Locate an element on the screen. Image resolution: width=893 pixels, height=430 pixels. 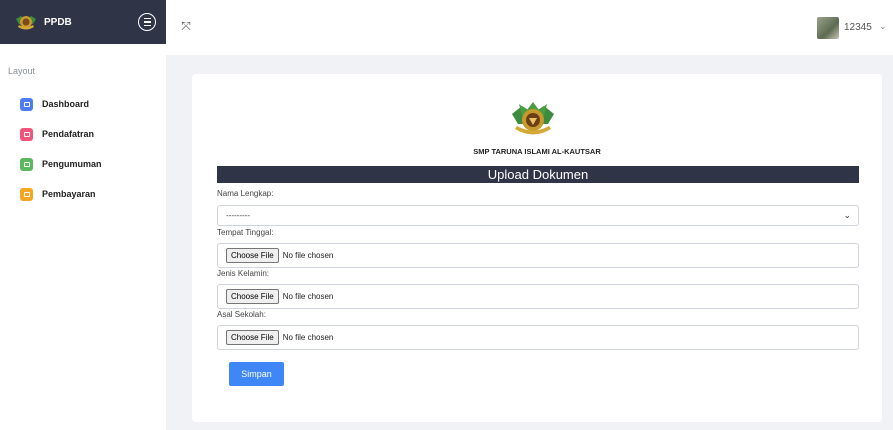
sidebar-section-title: Layout is located at coordinates (22, 71).